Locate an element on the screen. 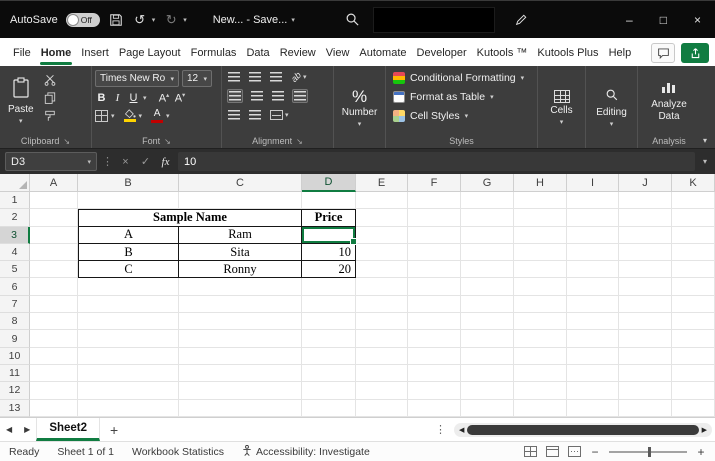 Image resolution: width=715 pixels, height=461 pixels. close-button: × is located at coordinates (697, 20).